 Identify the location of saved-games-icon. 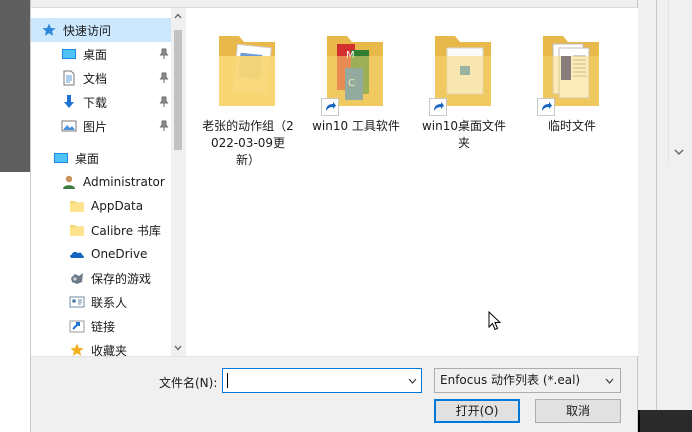
(77, 278).